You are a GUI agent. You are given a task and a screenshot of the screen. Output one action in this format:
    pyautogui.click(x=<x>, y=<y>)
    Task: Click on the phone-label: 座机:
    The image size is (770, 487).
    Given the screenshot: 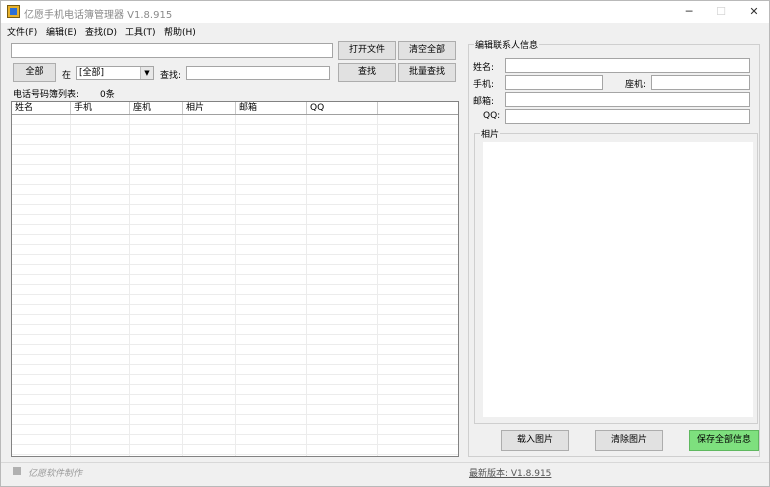 What is the action you would take?
    pyautogui.click(x=636, y=85)
    